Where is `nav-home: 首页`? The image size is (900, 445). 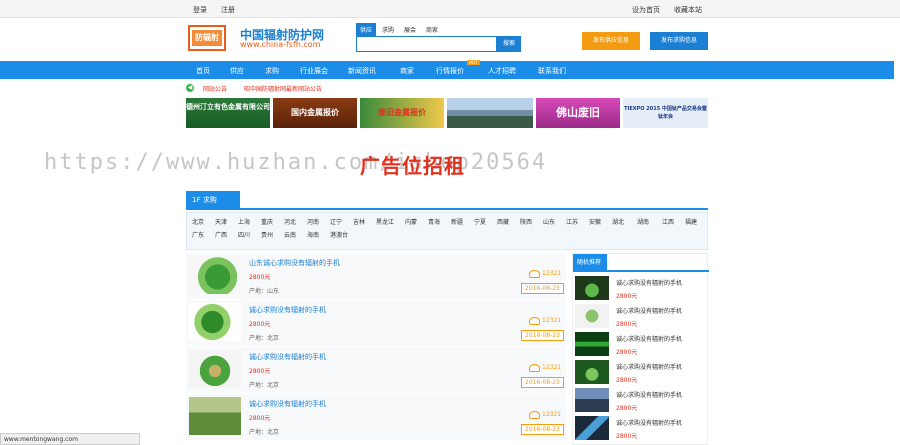 nav-home: 首页 is located at coordinates (203, 71).